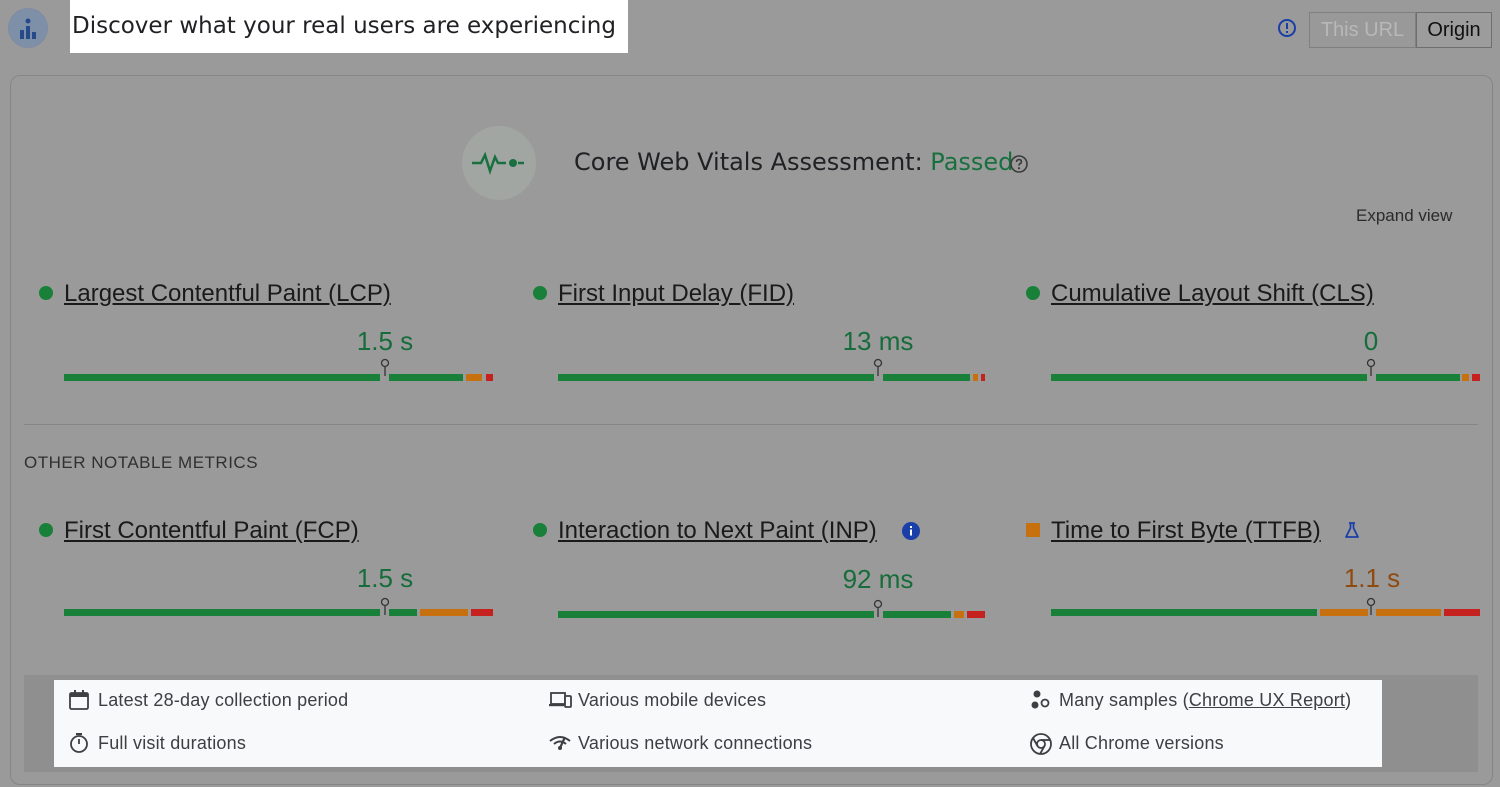 Image resolution: width=1500 pixels, height=787 pixels. I want to click on calendar-icon, so click(79, 700).